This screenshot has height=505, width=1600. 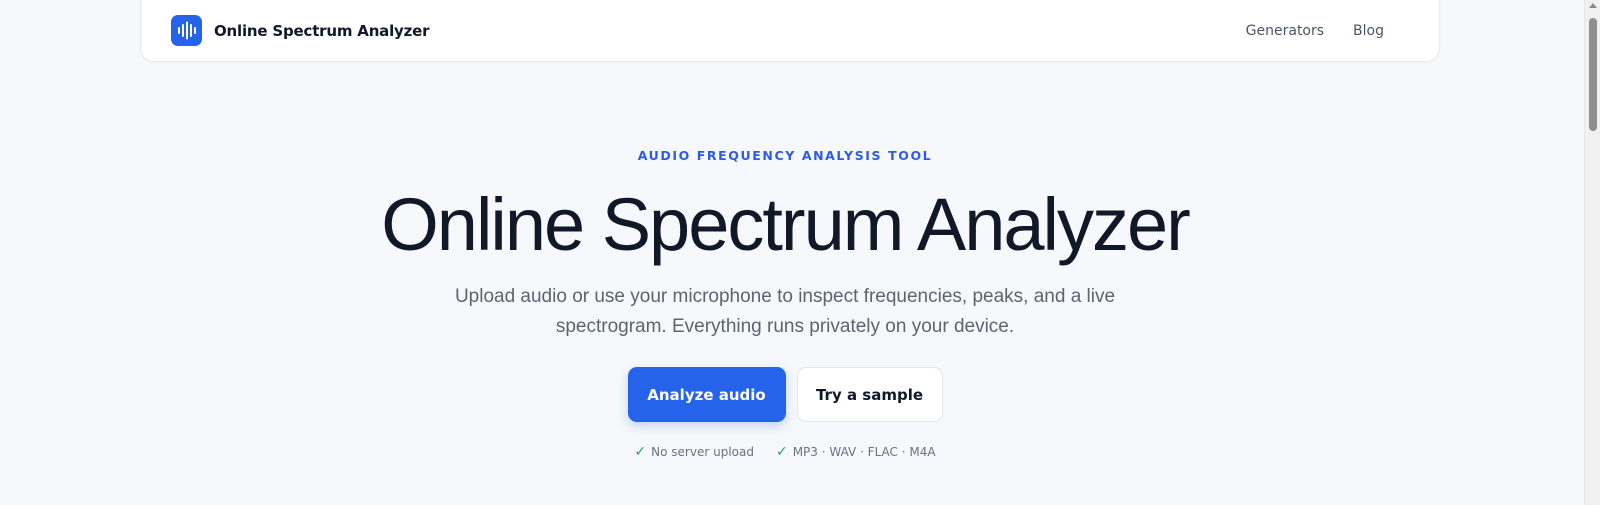 I want to click on page-title: Online Spectrum Analyzer, so click(x=786, y=224).